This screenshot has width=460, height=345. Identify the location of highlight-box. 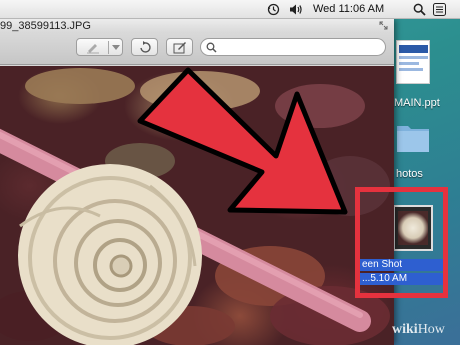
(401, 242).